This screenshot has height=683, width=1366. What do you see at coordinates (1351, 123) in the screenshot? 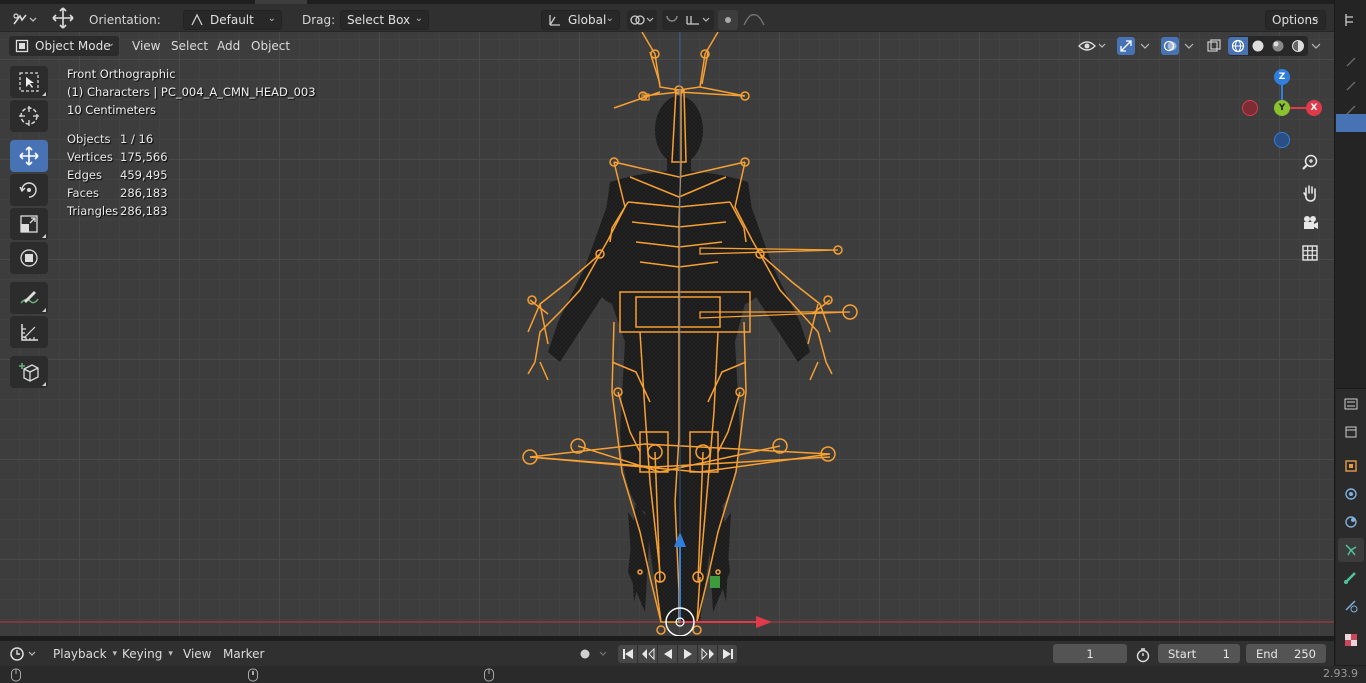
I see `active-properties-tab` at bounding box center [1351, 123].